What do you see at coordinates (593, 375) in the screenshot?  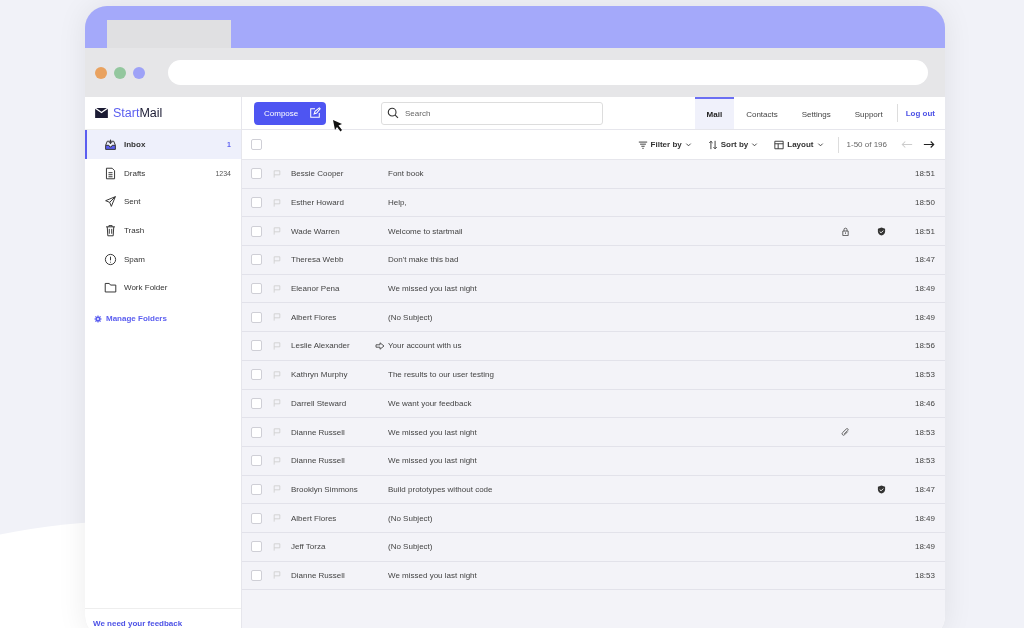 I see `message-row: Kathryn Murphy The results to our user testing 18:53` at bounding box center [593, 375].